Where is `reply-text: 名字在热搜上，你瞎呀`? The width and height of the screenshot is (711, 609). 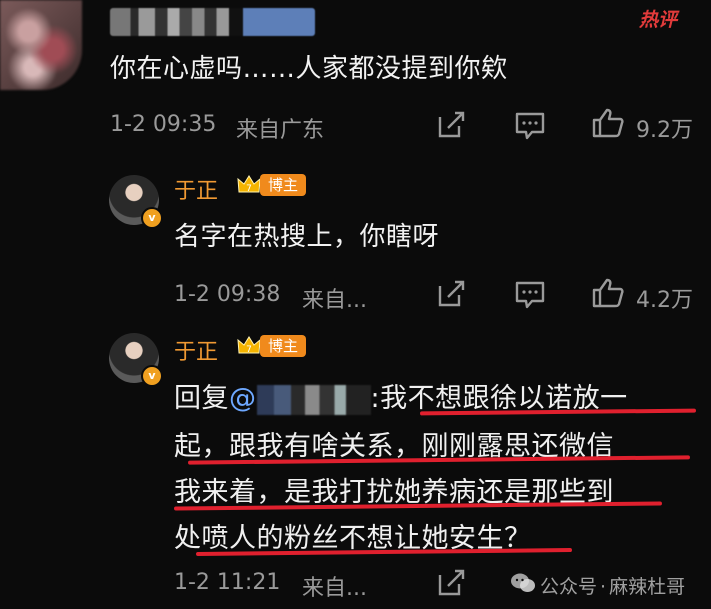
reply-text: 名字在热搜上，你瞎呀 is located at coordinates (307, 237).